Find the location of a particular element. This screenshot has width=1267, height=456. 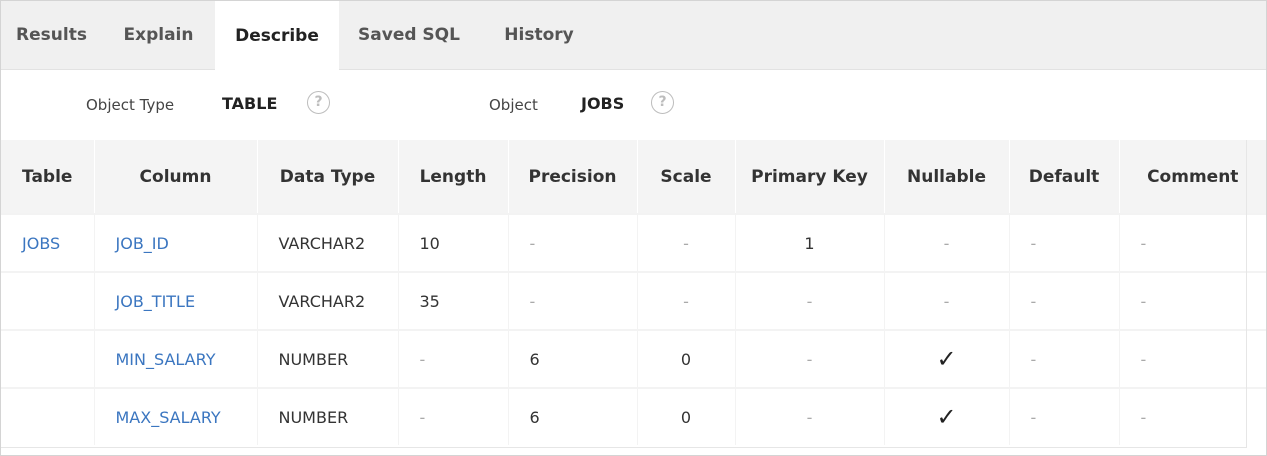

object-label: Object is located at coordinates (513, 105).